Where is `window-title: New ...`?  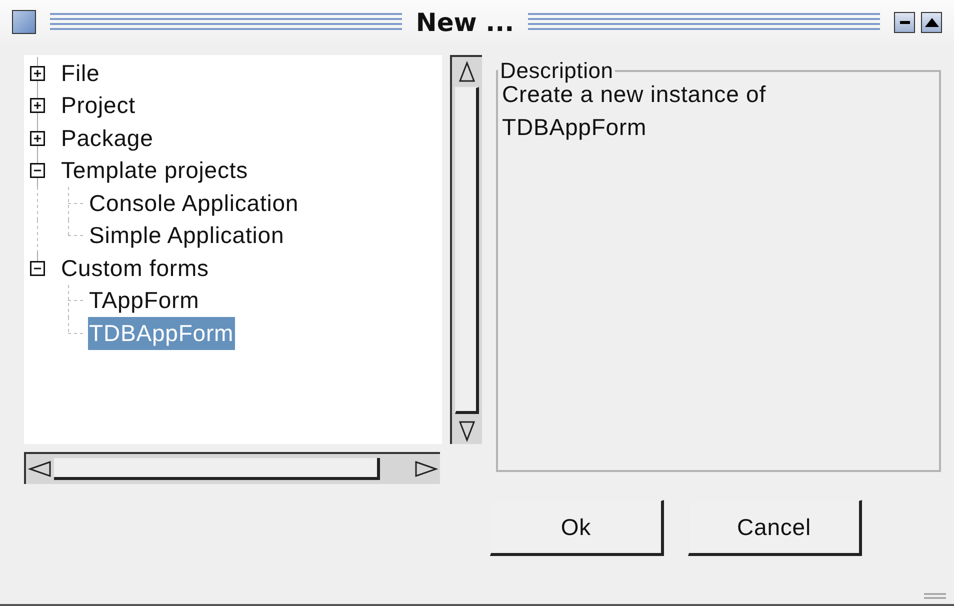 window-title: New ... is located at coordinates (465, 22).